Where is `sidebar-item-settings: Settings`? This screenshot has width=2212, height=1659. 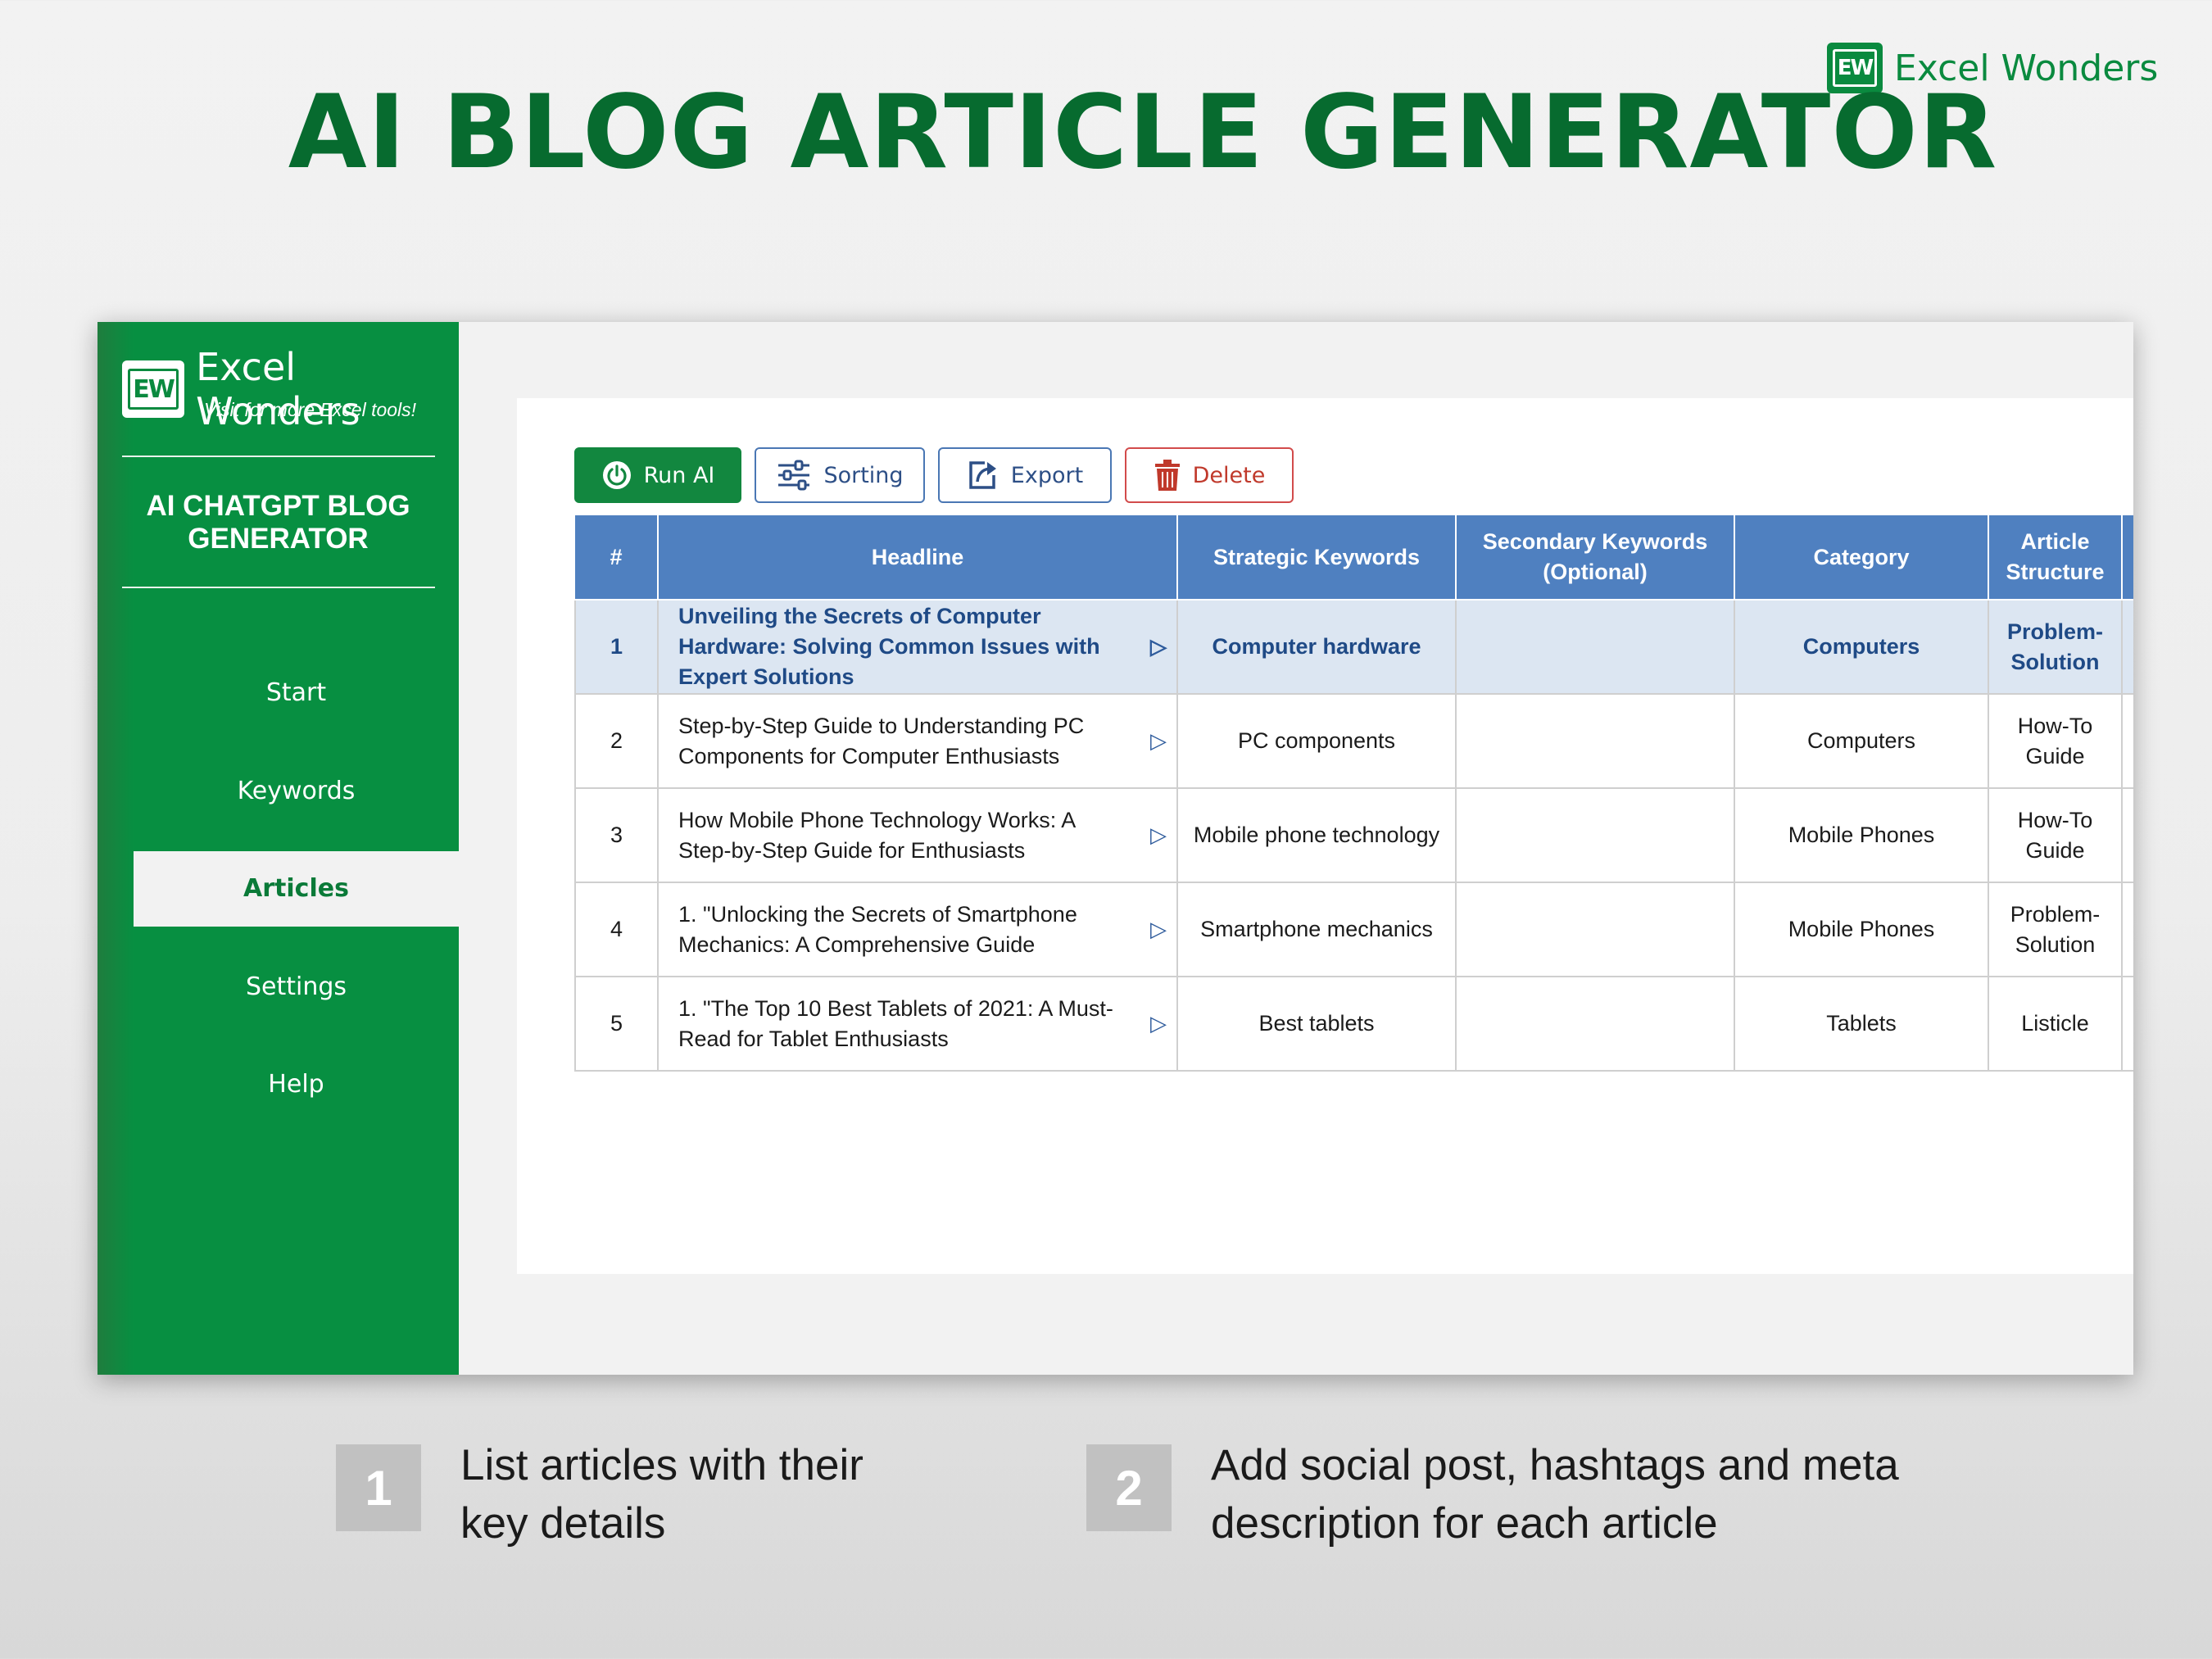
sidebar-item-settings: Settings is located at coordinates (296, 987).